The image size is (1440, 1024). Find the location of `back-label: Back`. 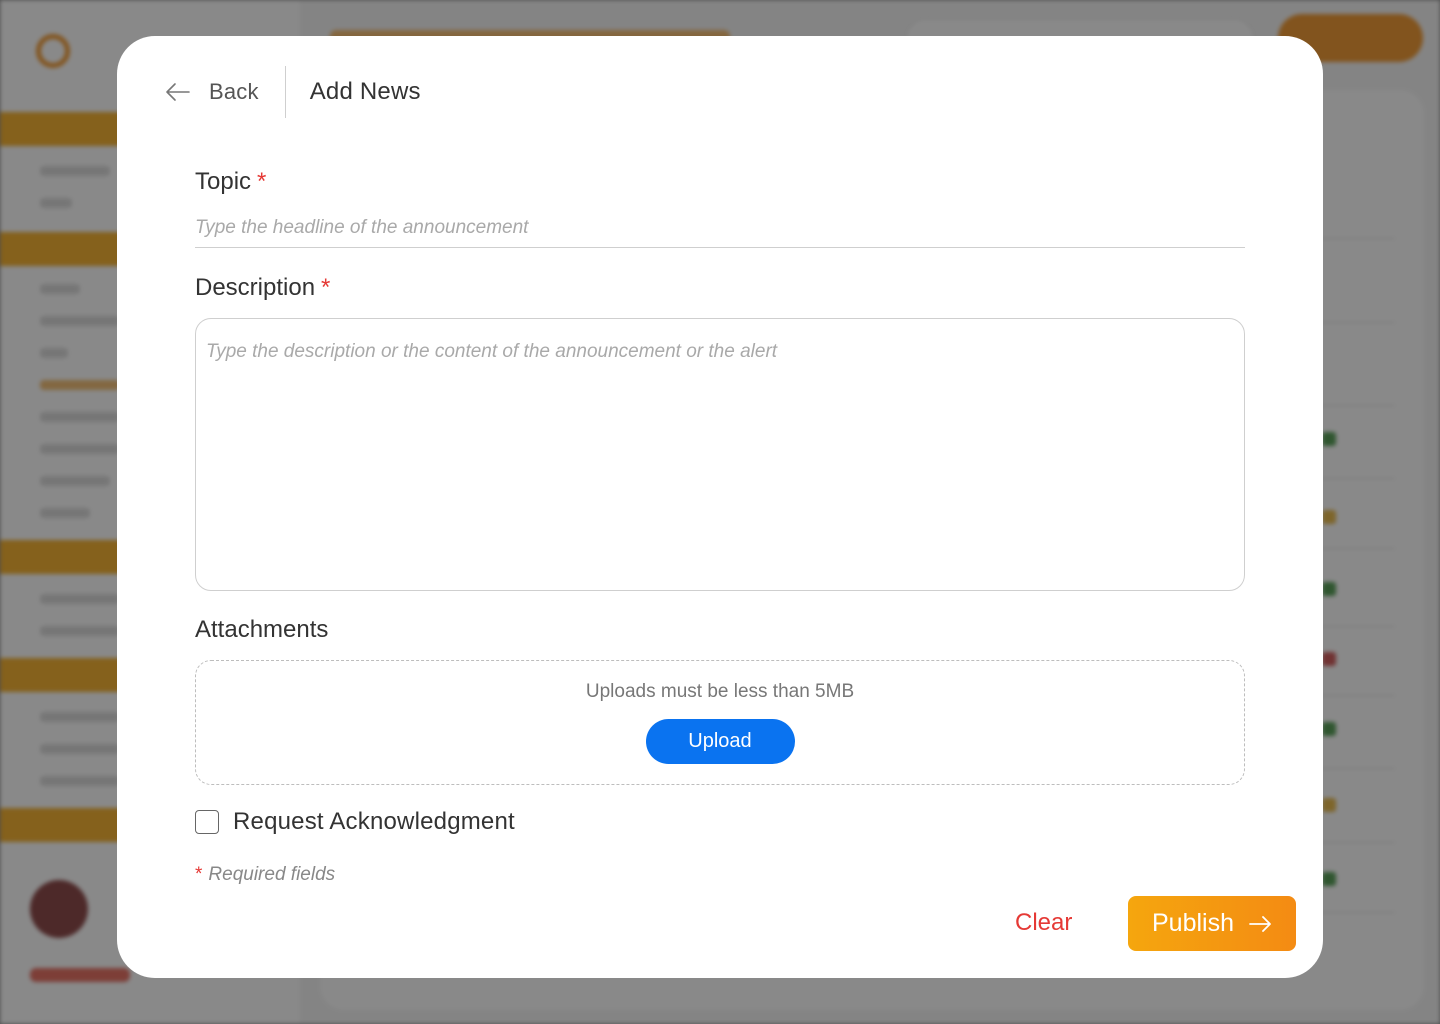

back-label: Back is located at coordinates (234, 91).